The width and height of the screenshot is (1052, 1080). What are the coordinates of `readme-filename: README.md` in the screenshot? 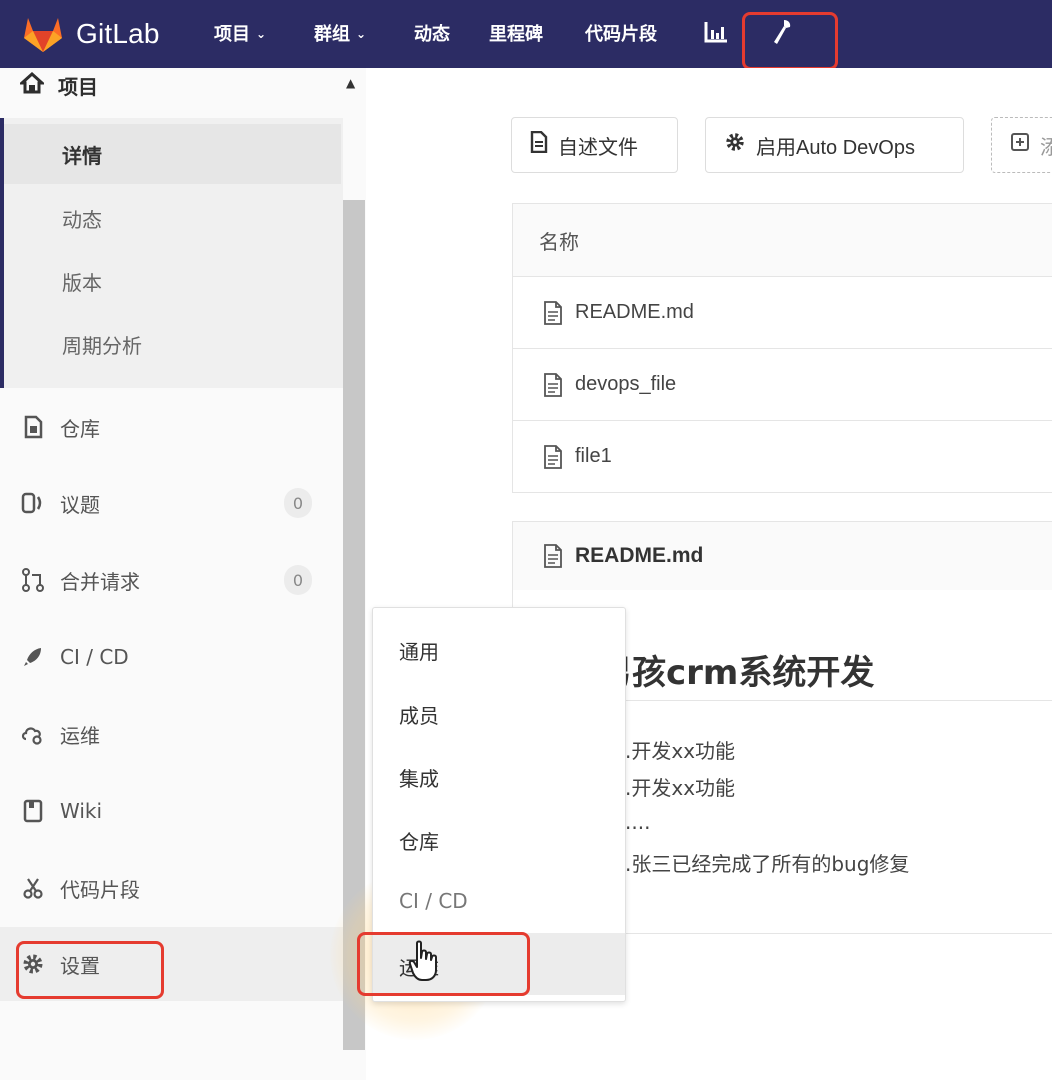 It's located at (639, 556).